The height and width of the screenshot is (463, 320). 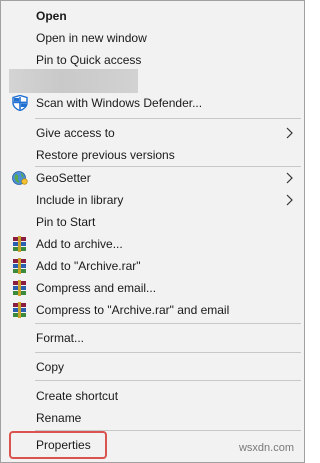 What do you see at coordinates (266, 448) in the screenshot?
I see `watermark: wsxdn.com` at bounding box center [266, 448].